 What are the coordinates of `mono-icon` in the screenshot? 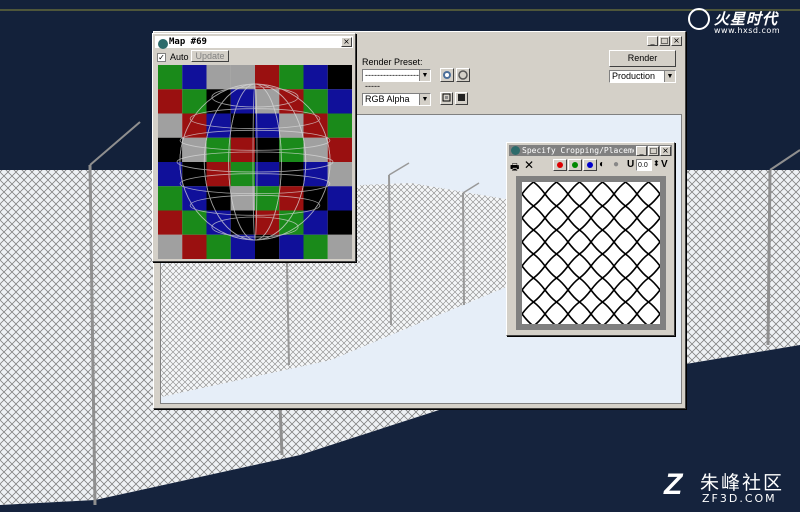 It's located at (446, 97).